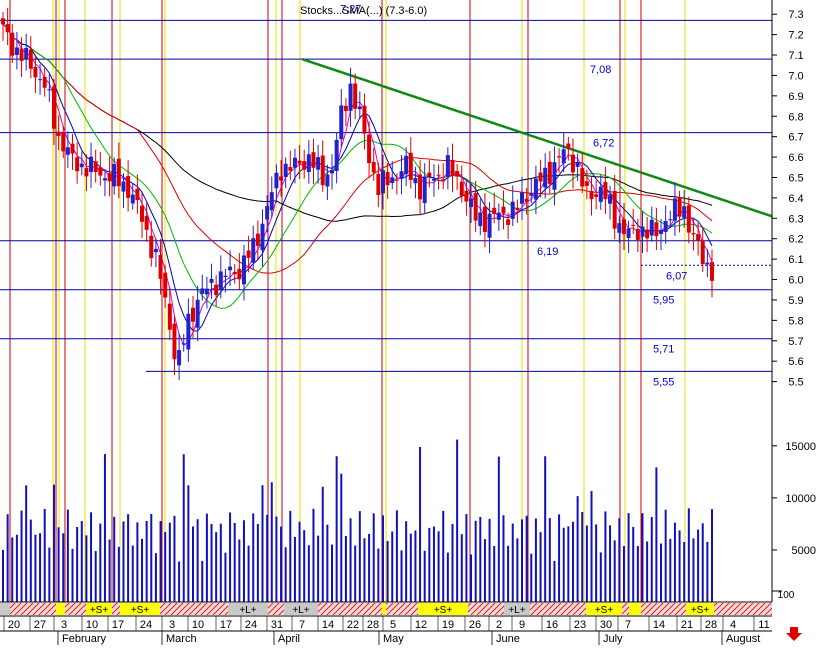  What do you see at coordinates (603, 144) in the screenshot?
I see `level-label: 6,72` at bounding box center [603, 144].